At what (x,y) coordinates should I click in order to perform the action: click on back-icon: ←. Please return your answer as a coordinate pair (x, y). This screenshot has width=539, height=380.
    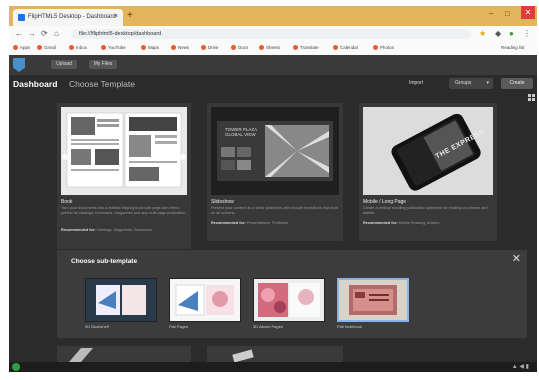
    Looking at the image, I should click on (19, 33).